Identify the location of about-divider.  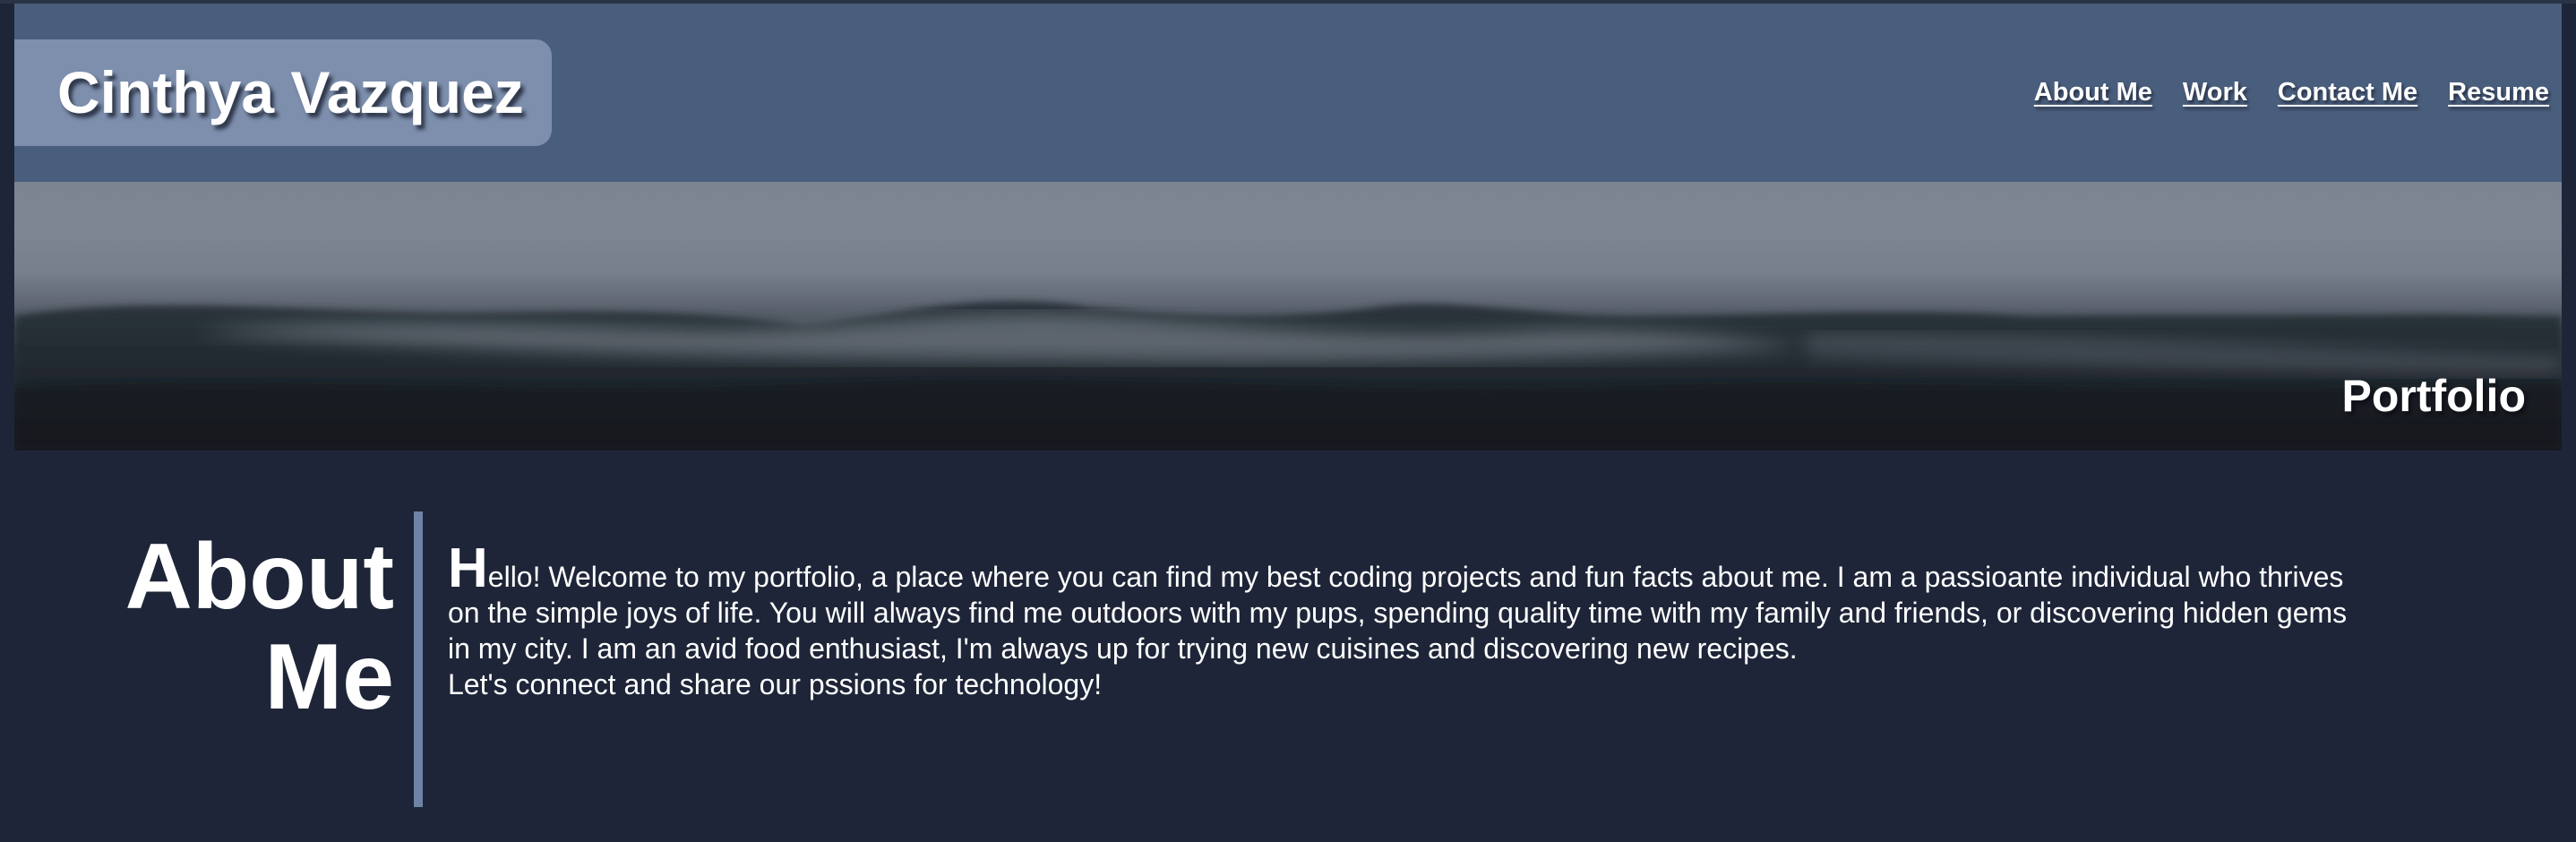
(418, 659).